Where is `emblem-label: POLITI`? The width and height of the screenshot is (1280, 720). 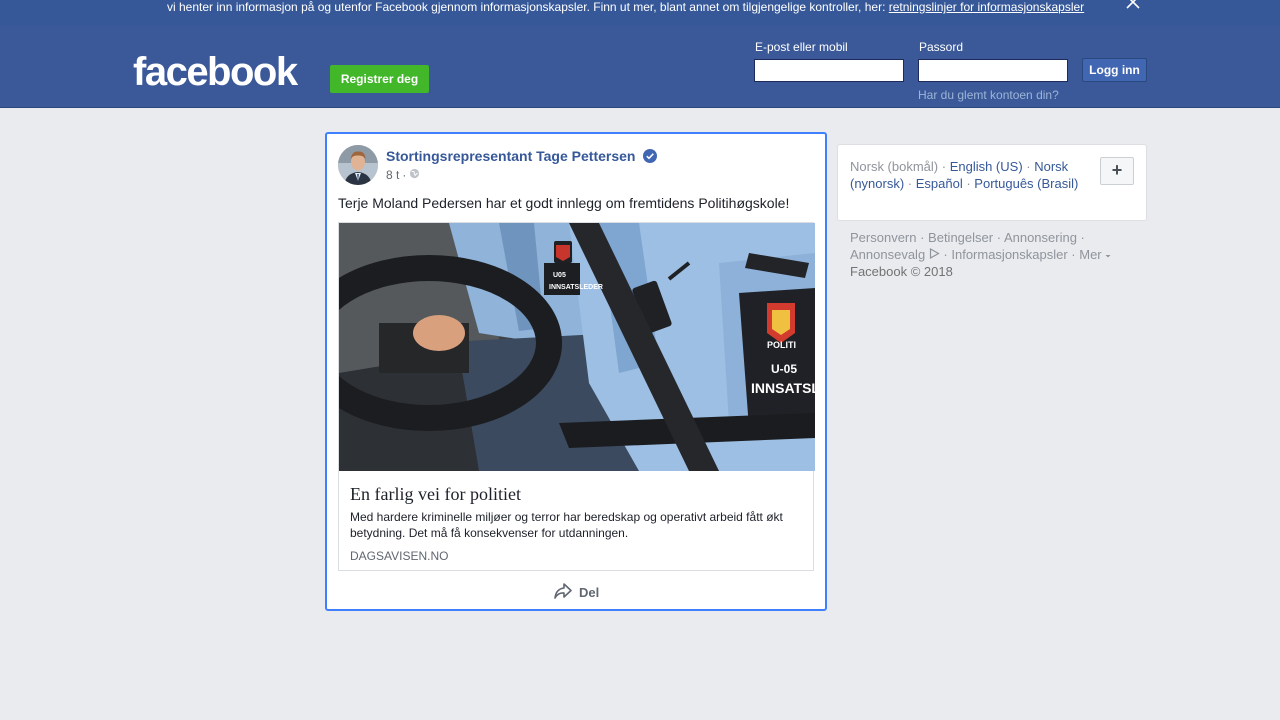
emblem-label: POLITI is located at coordinates (781, 345).